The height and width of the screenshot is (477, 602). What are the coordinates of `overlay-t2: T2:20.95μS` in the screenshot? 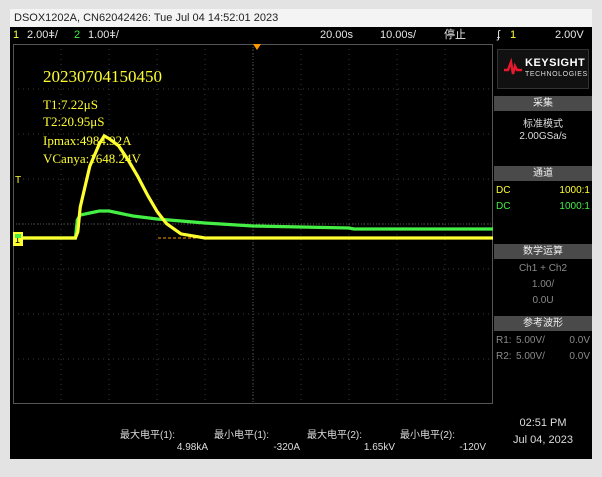 It's located at (74, 121).